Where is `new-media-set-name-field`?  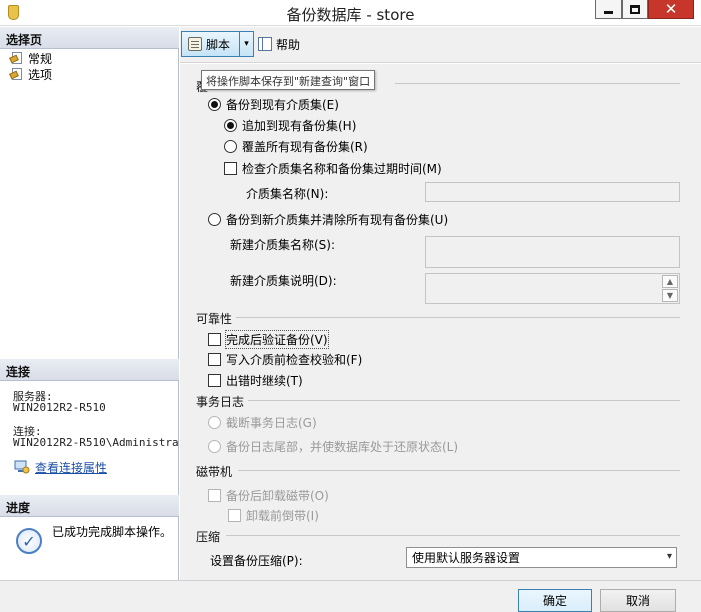 new-media-set-name-field is located at coordinates (552, 252).